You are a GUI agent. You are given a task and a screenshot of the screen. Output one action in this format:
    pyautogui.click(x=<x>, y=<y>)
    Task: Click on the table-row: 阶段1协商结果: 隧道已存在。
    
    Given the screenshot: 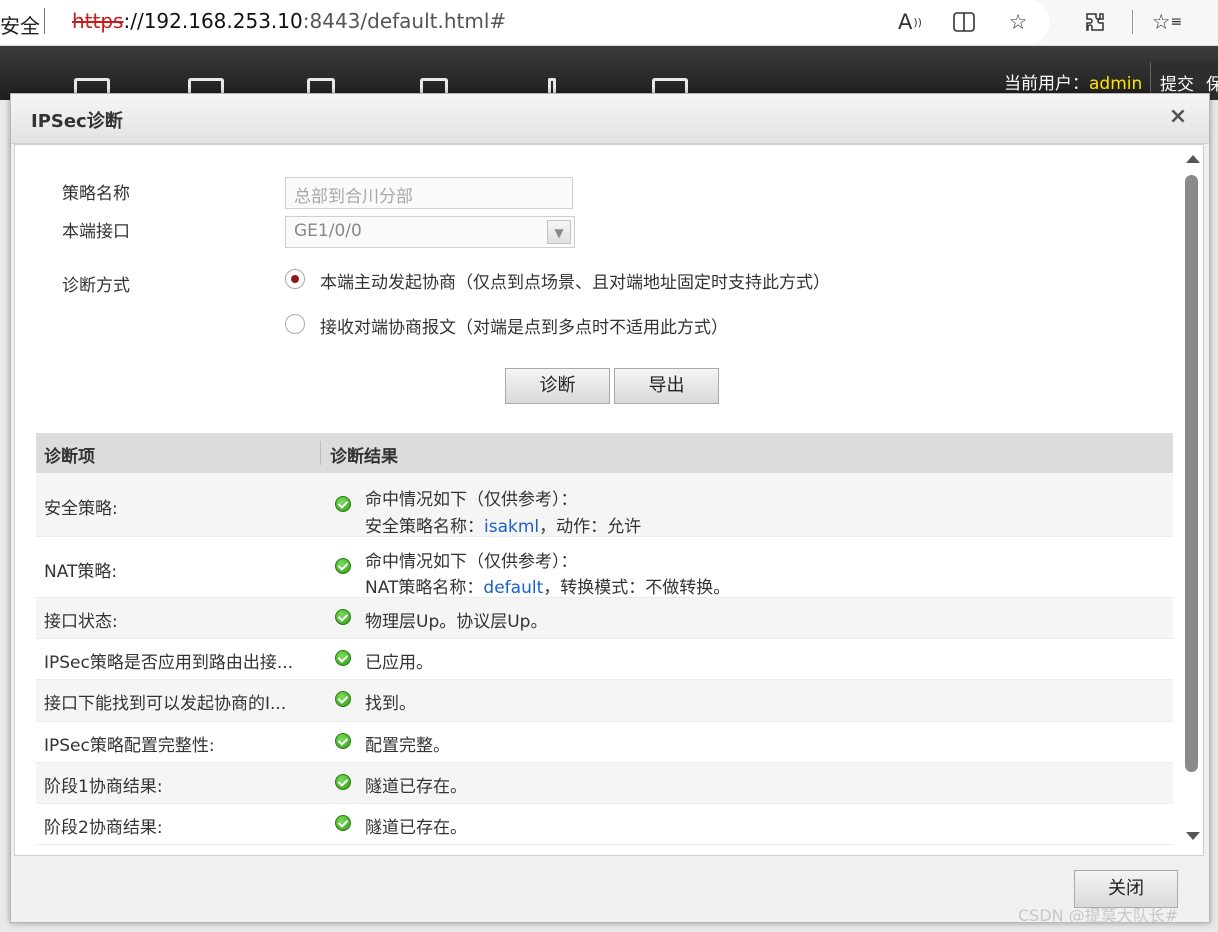 What is the action you would take?
    pyautogui.click(x=604, y=783)
    